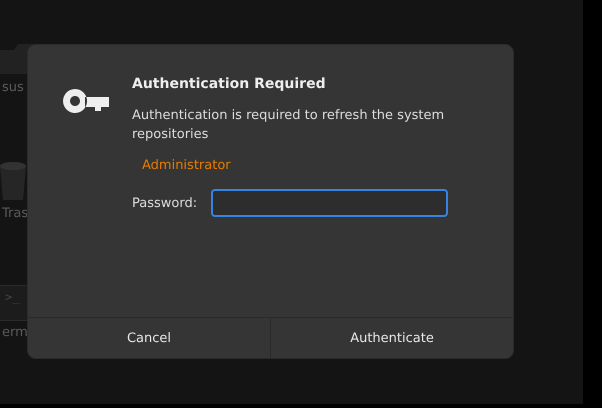 Image resolution: width=602 pixels, height=408 pixels. What do you see at coordinates (12, 87) in the screenshot?
I see `desktop-icon-label: sus` at bounding box center [12, 87].